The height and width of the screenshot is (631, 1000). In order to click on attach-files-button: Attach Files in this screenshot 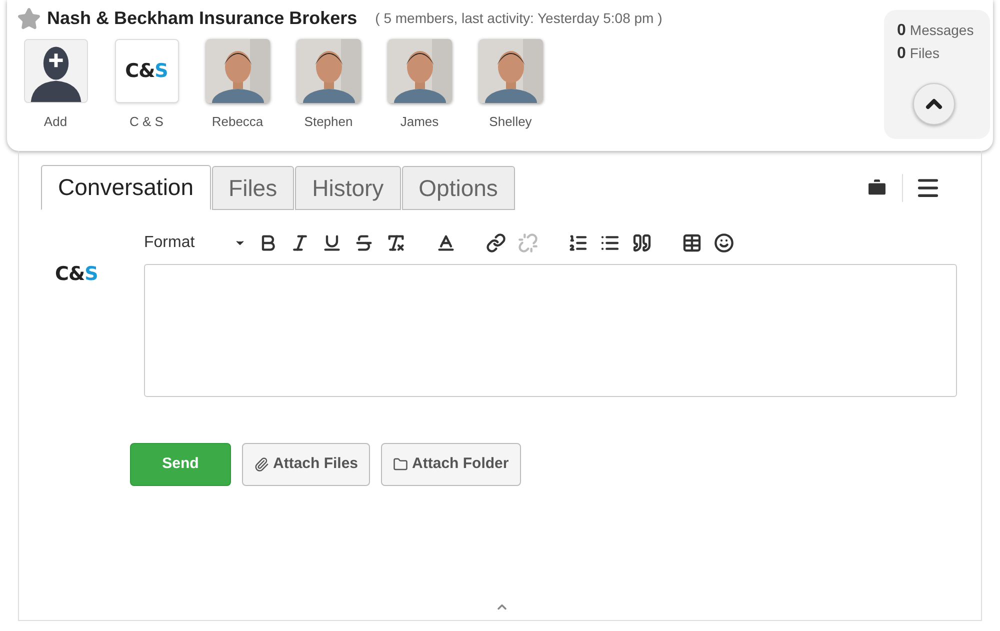, I will do `click(306, 464)`.